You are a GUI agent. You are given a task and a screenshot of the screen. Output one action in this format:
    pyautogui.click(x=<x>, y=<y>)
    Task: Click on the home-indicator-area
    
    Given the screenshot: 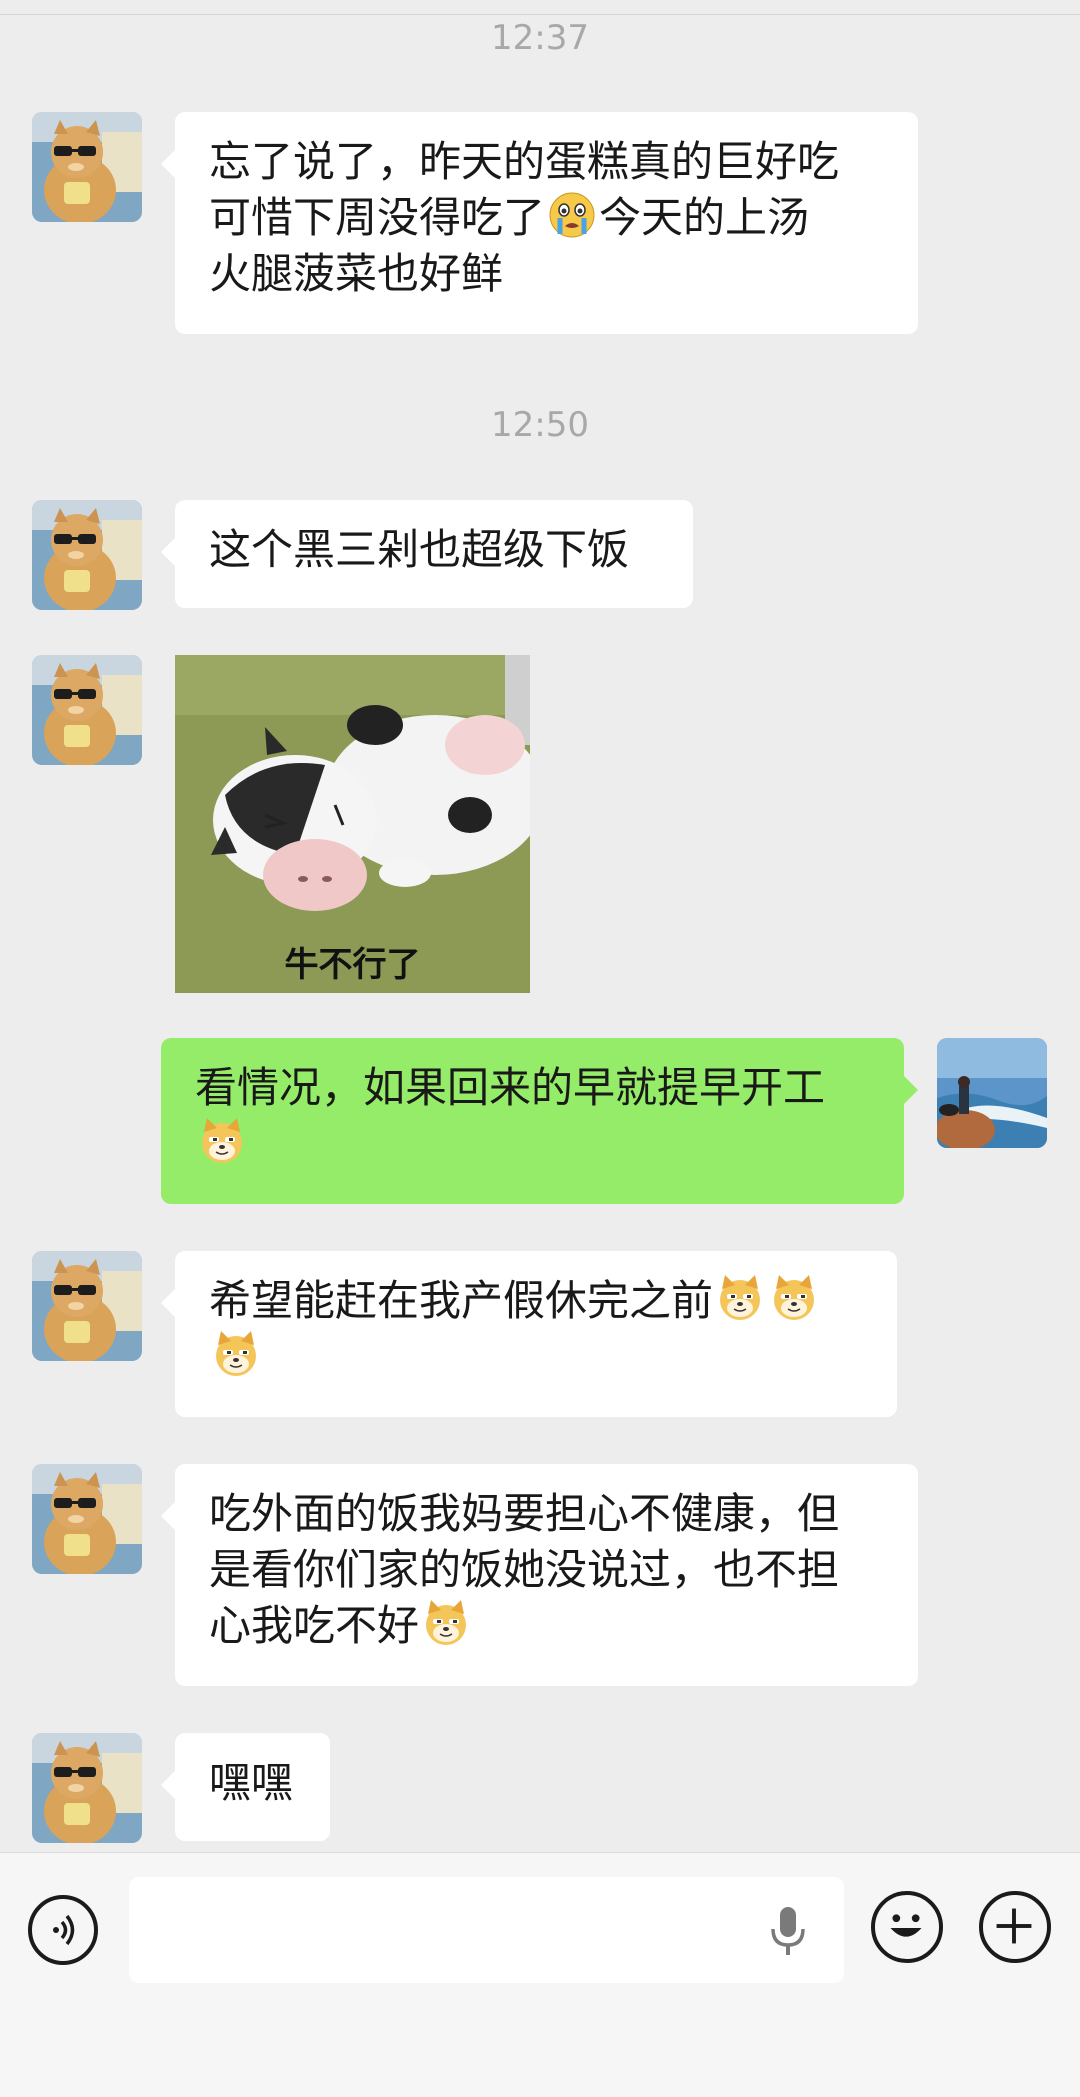 What is the action you would take?
    pyautogui.click(x=540, y=2075)
    